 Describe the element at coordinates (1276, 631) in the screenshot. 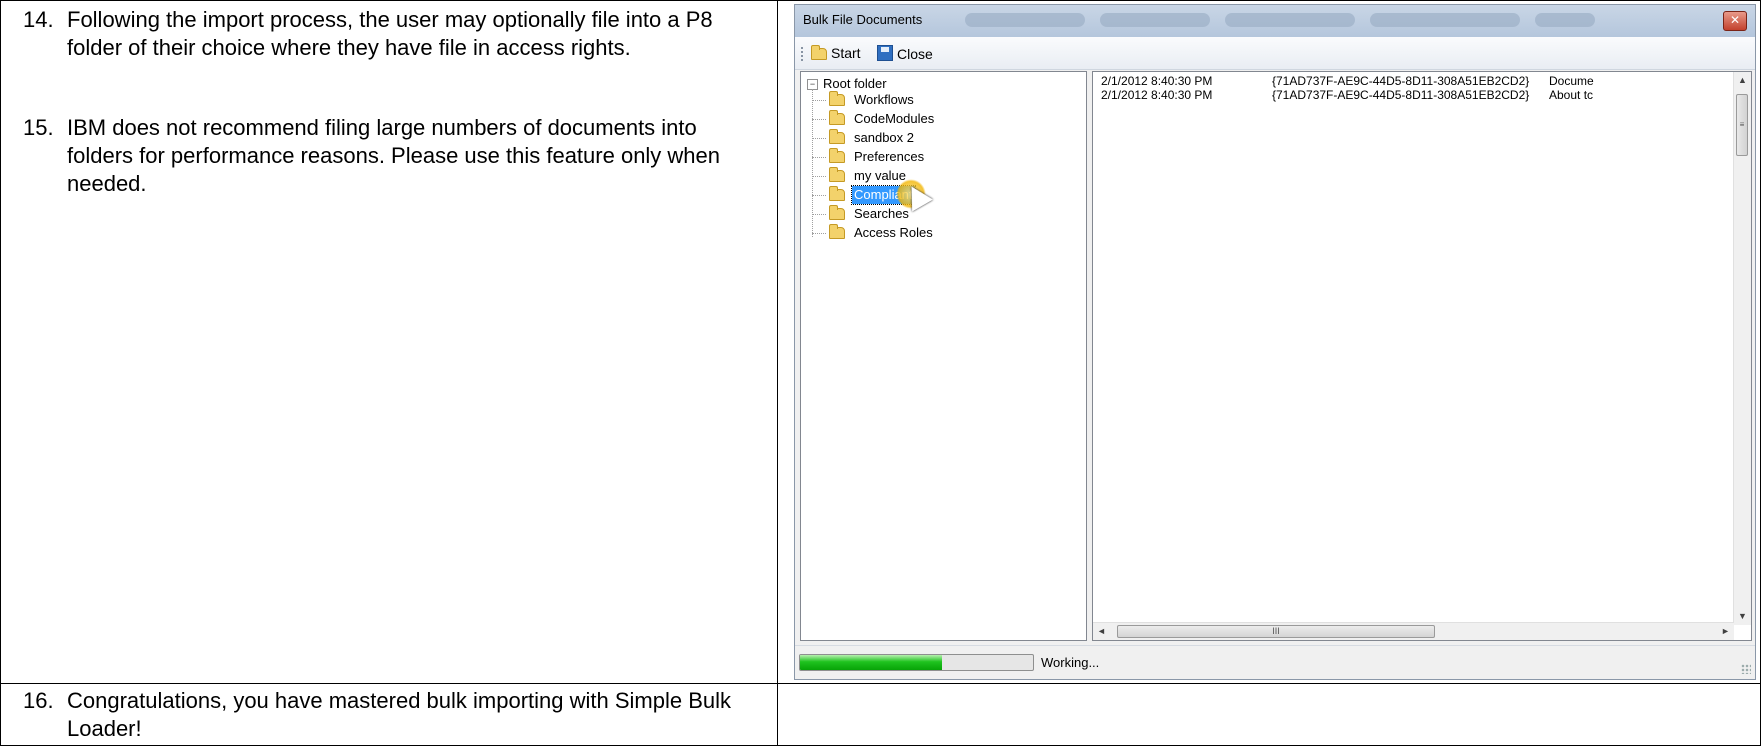

I see `scroll-thumb: III` at that location.